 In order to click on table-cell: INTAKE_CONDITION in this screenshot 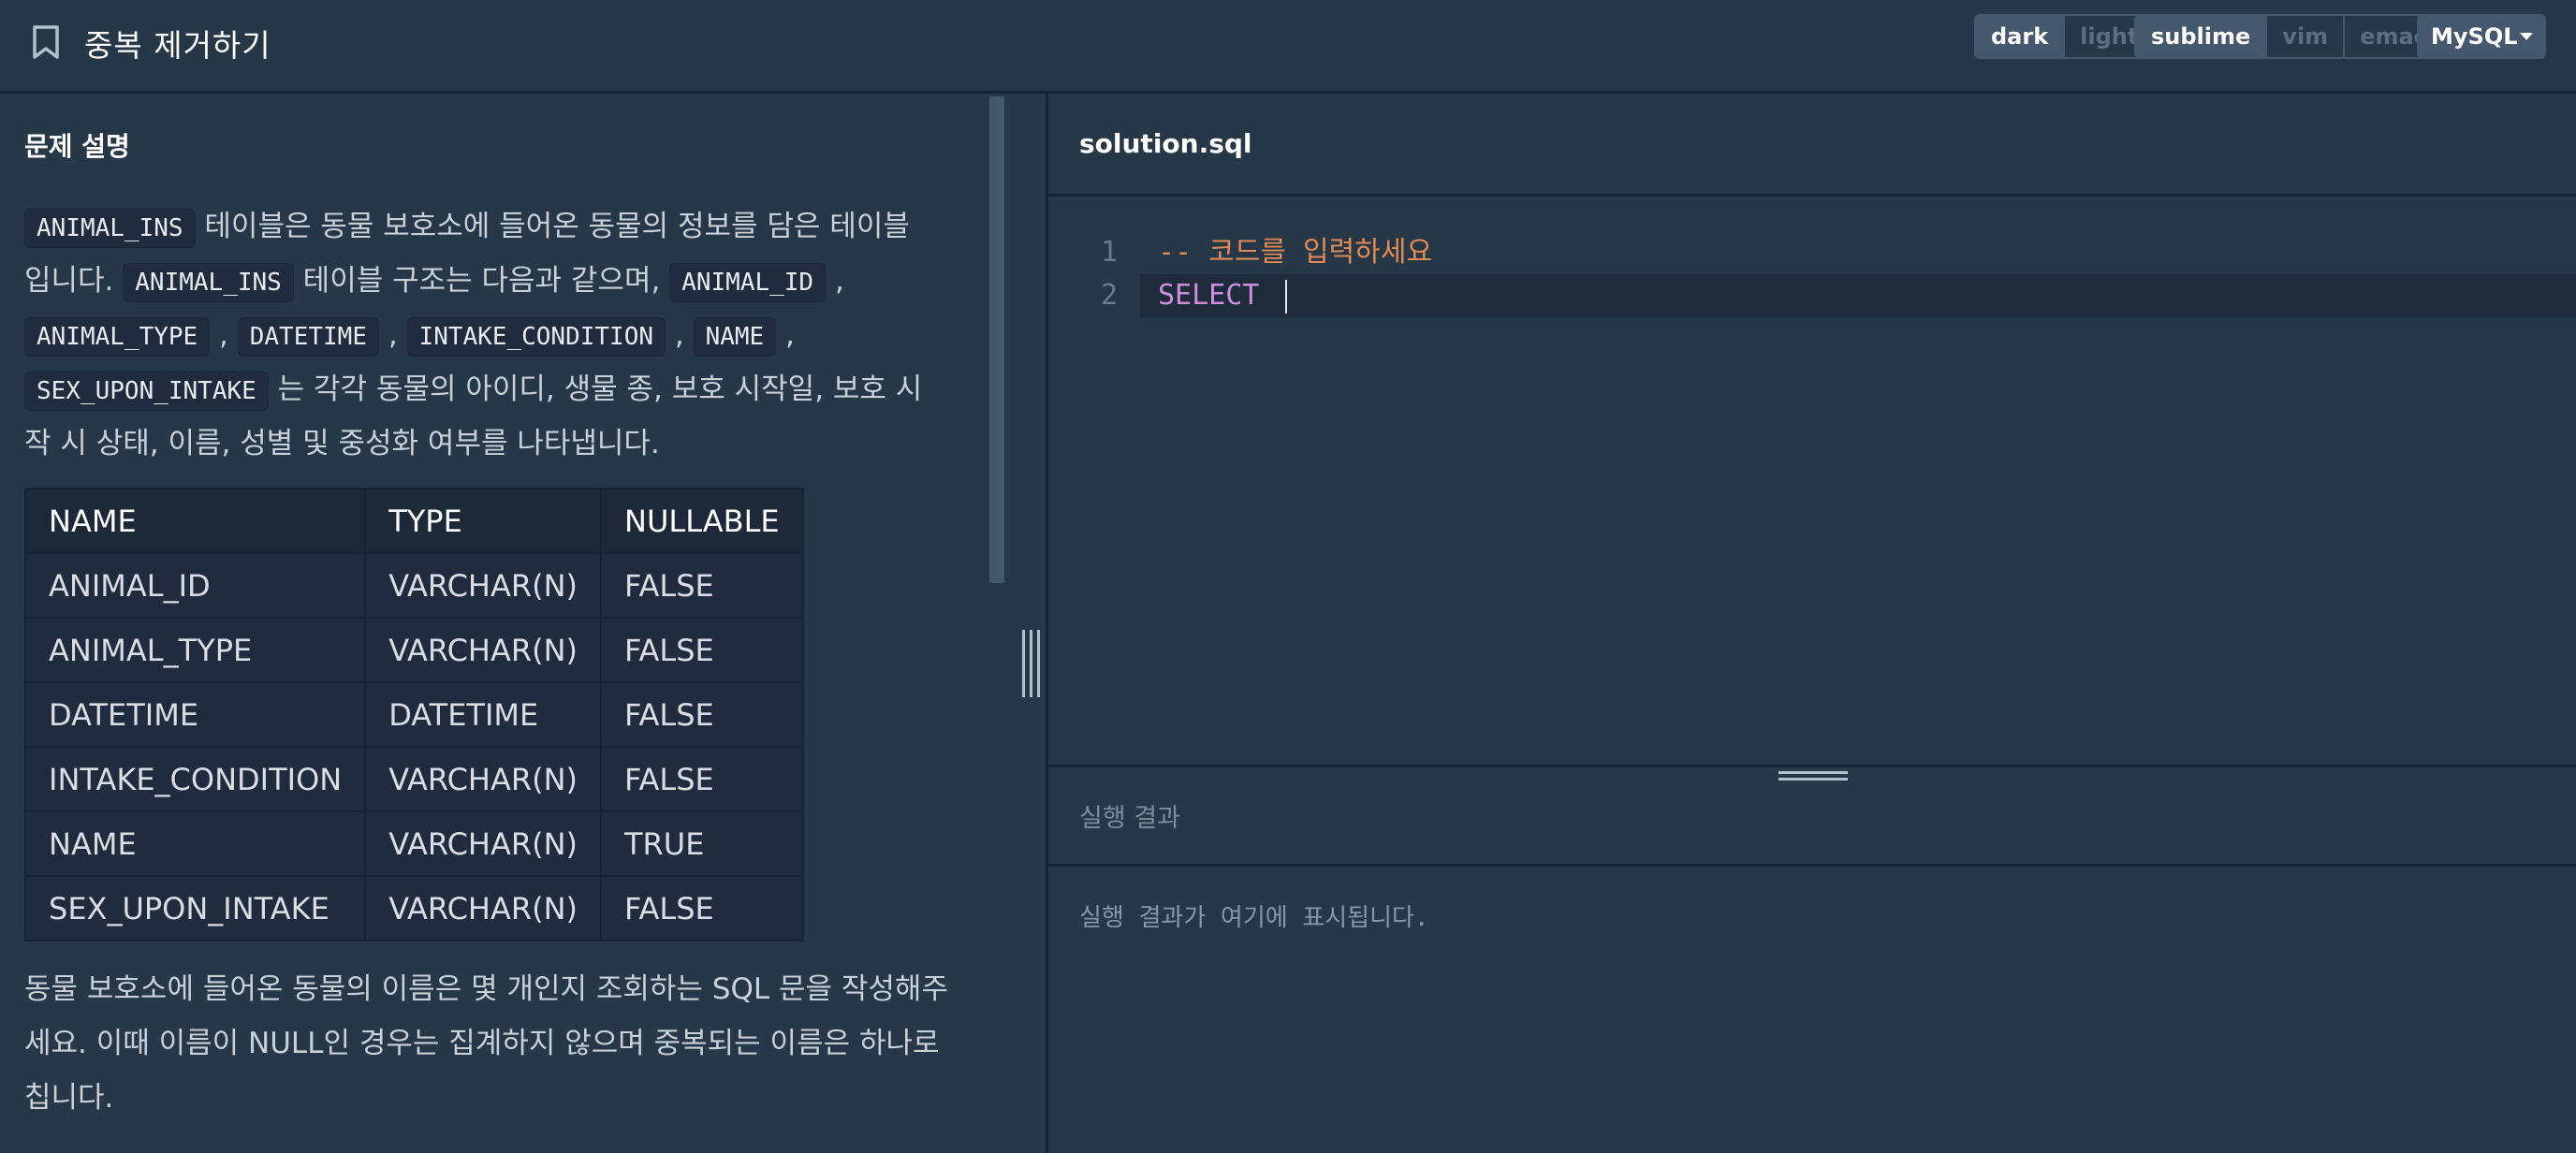, I will do `click(195, 779)`.